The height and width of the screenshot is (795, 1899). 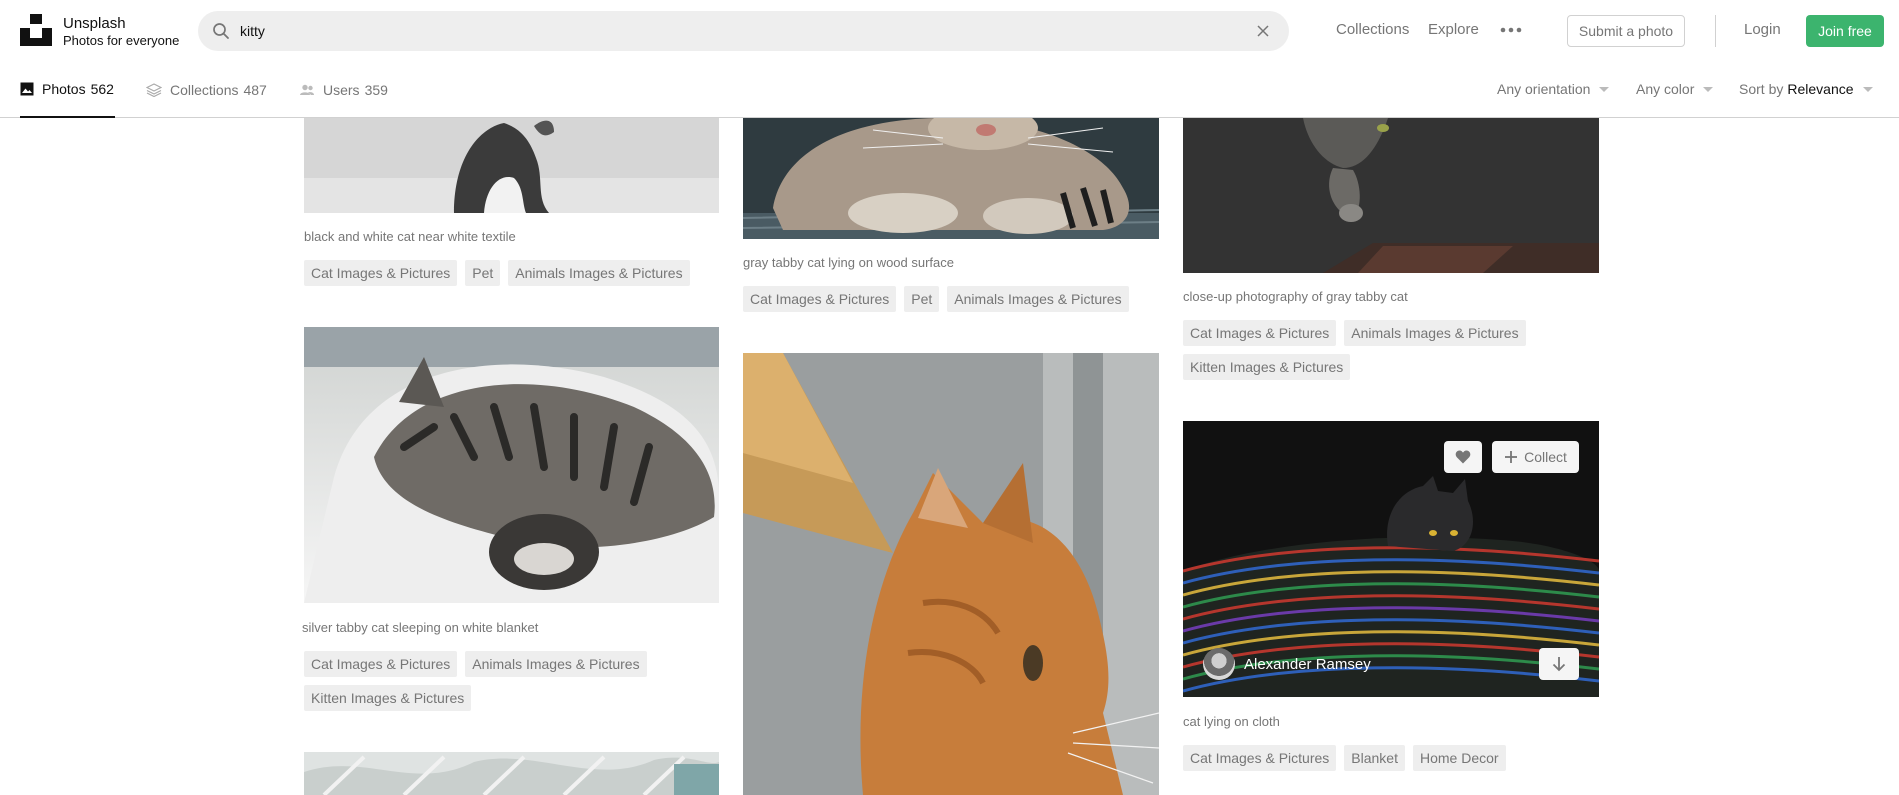 I want to click on brand-tagline: Photos for everyone, so click(x=121, y=40).